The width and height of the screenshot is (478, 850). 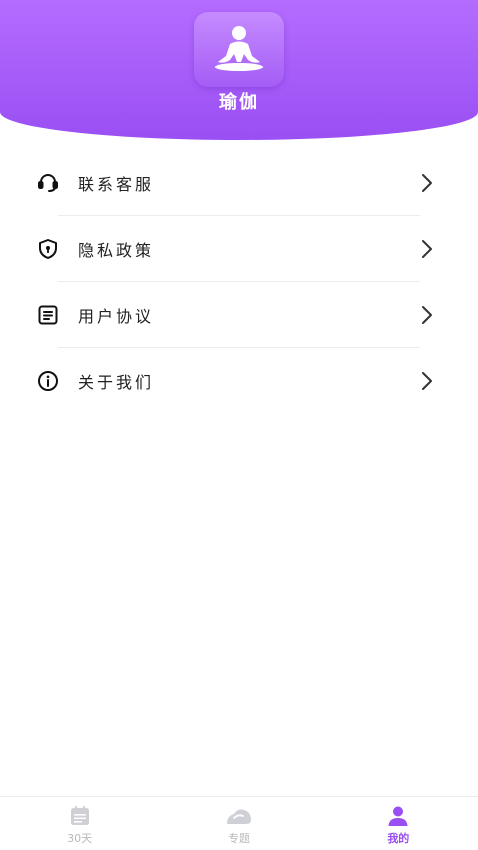 What do you see at coordinates (116, 382) in the screenshot?
I see `menu-item-label: 关于我们` at bounding box center [116, 382].